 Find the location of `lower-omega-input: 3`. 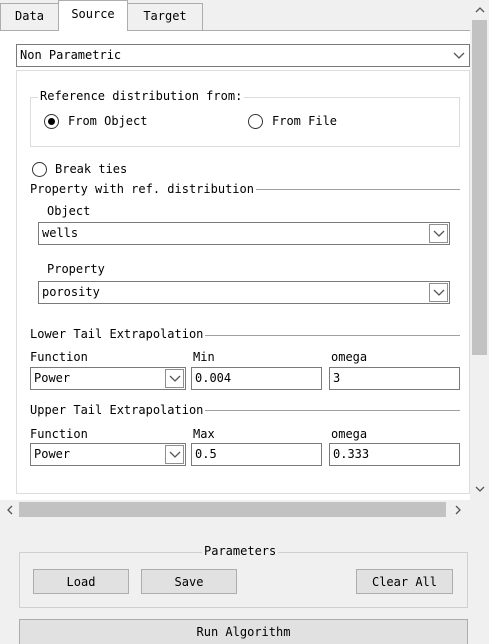

lower-omega-input: 3 is located at coordinates (394, 378).